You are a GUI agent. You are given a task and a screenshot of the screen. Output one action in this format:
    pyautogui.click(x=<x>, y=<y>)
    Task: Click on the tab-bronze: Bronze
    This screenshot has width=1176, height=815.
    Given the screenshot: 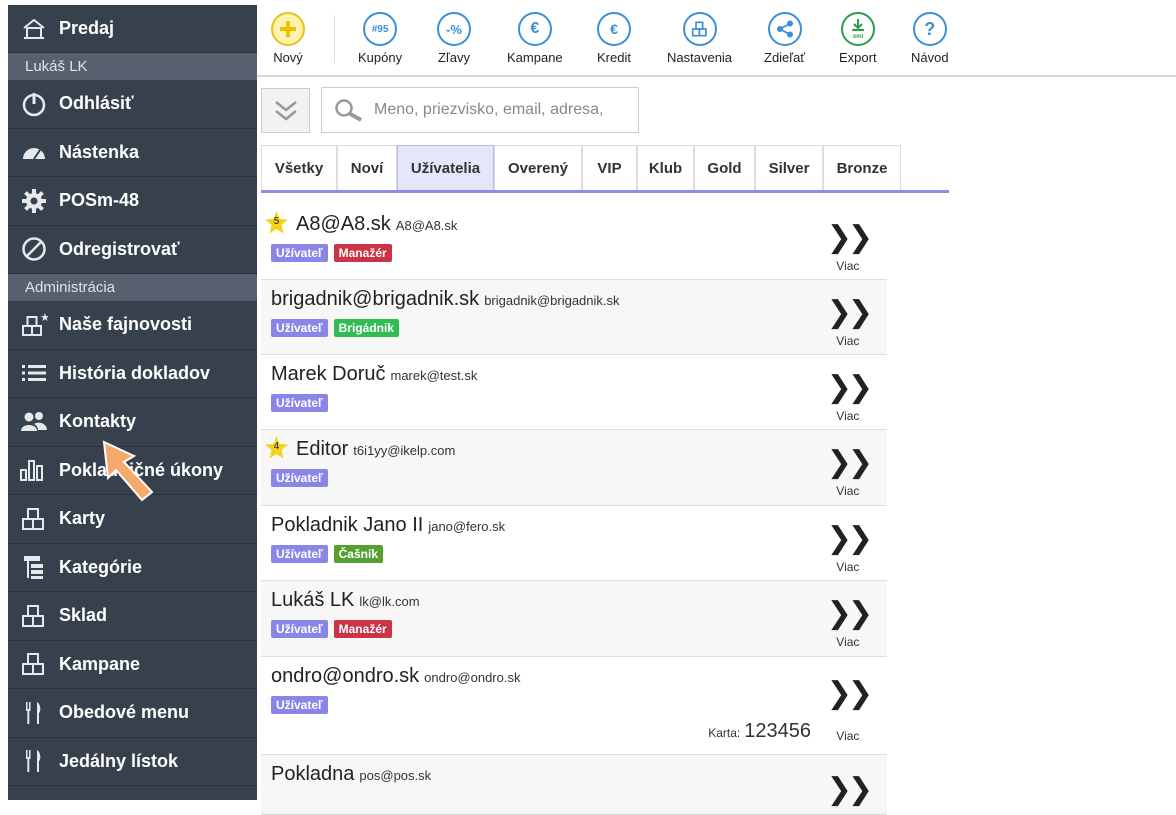 What is the action you would take?
    pyautogui.click(x=862, y=167)
    